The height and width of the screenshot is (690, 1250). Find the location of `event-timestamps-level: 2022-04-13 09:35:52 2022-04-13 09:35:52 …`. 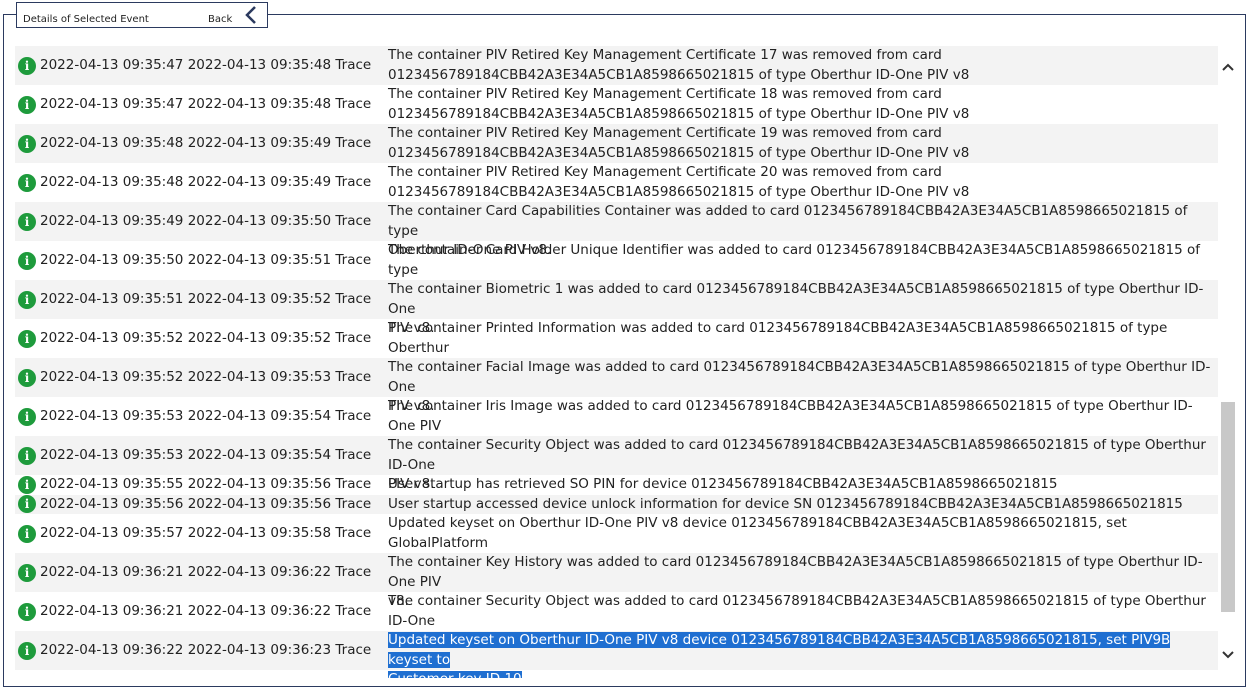

event-timestamps-level: 2022-04-13 09:35:52 2022-04-13 09:35:52 … is located at coordinates (205, 338).